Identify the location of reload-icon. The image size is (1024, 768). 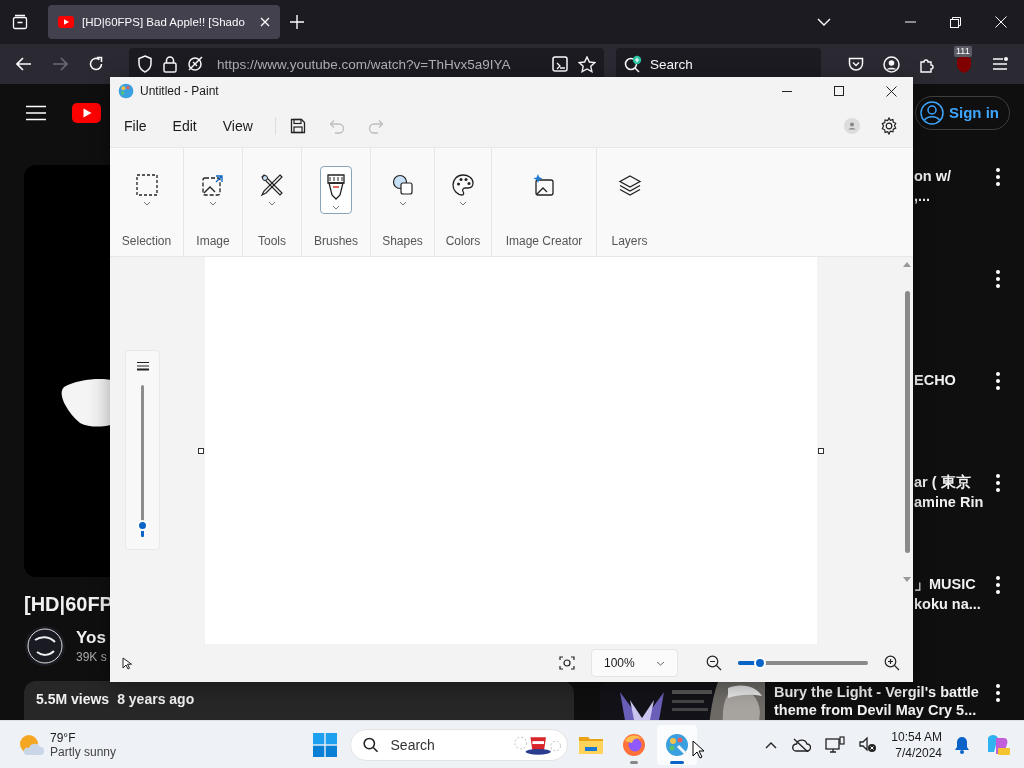
(96, 64).